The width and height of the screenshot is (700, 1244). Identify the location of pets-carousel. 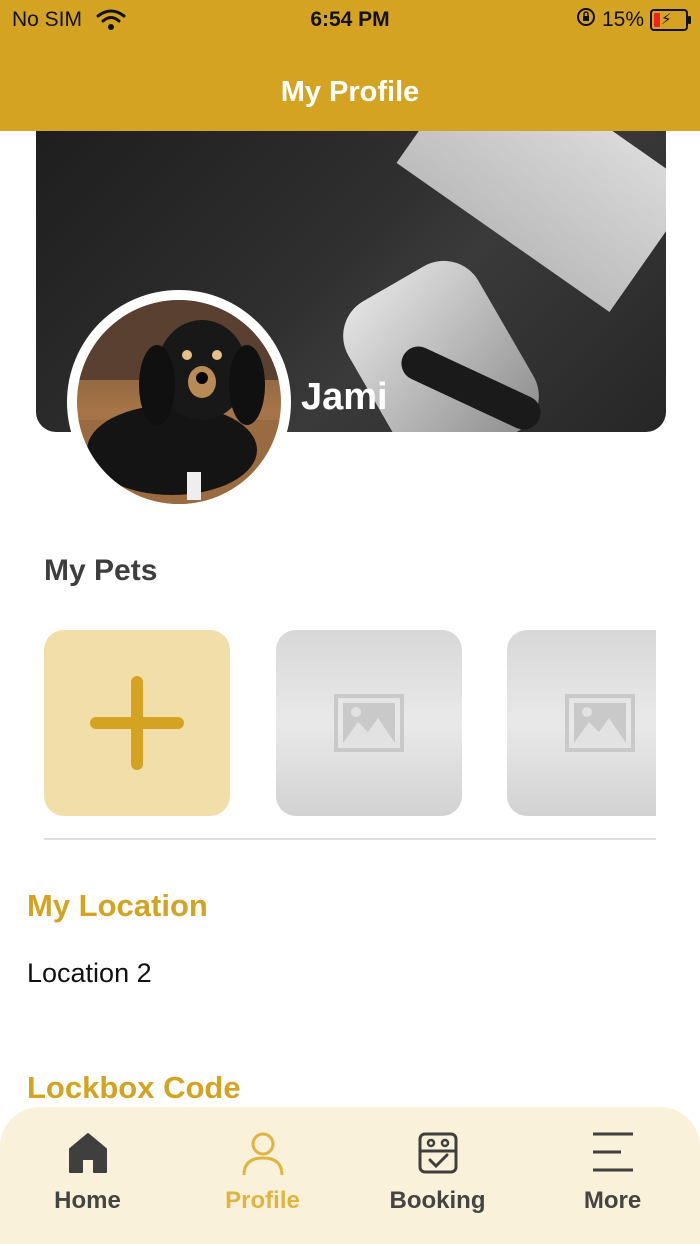
(350, 723).